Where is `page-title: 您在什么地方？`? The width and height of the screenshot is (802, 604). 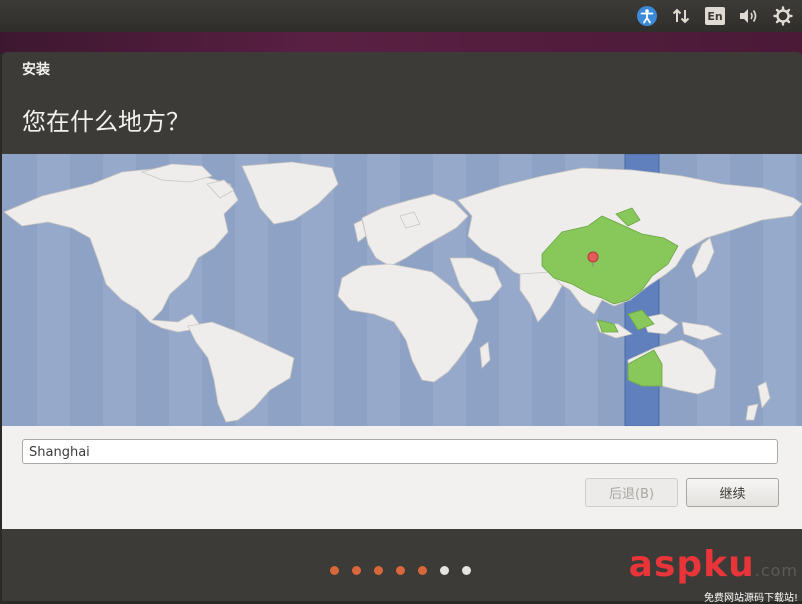 page-title: 您在什么地方？ is located at coordinates (106, 122).